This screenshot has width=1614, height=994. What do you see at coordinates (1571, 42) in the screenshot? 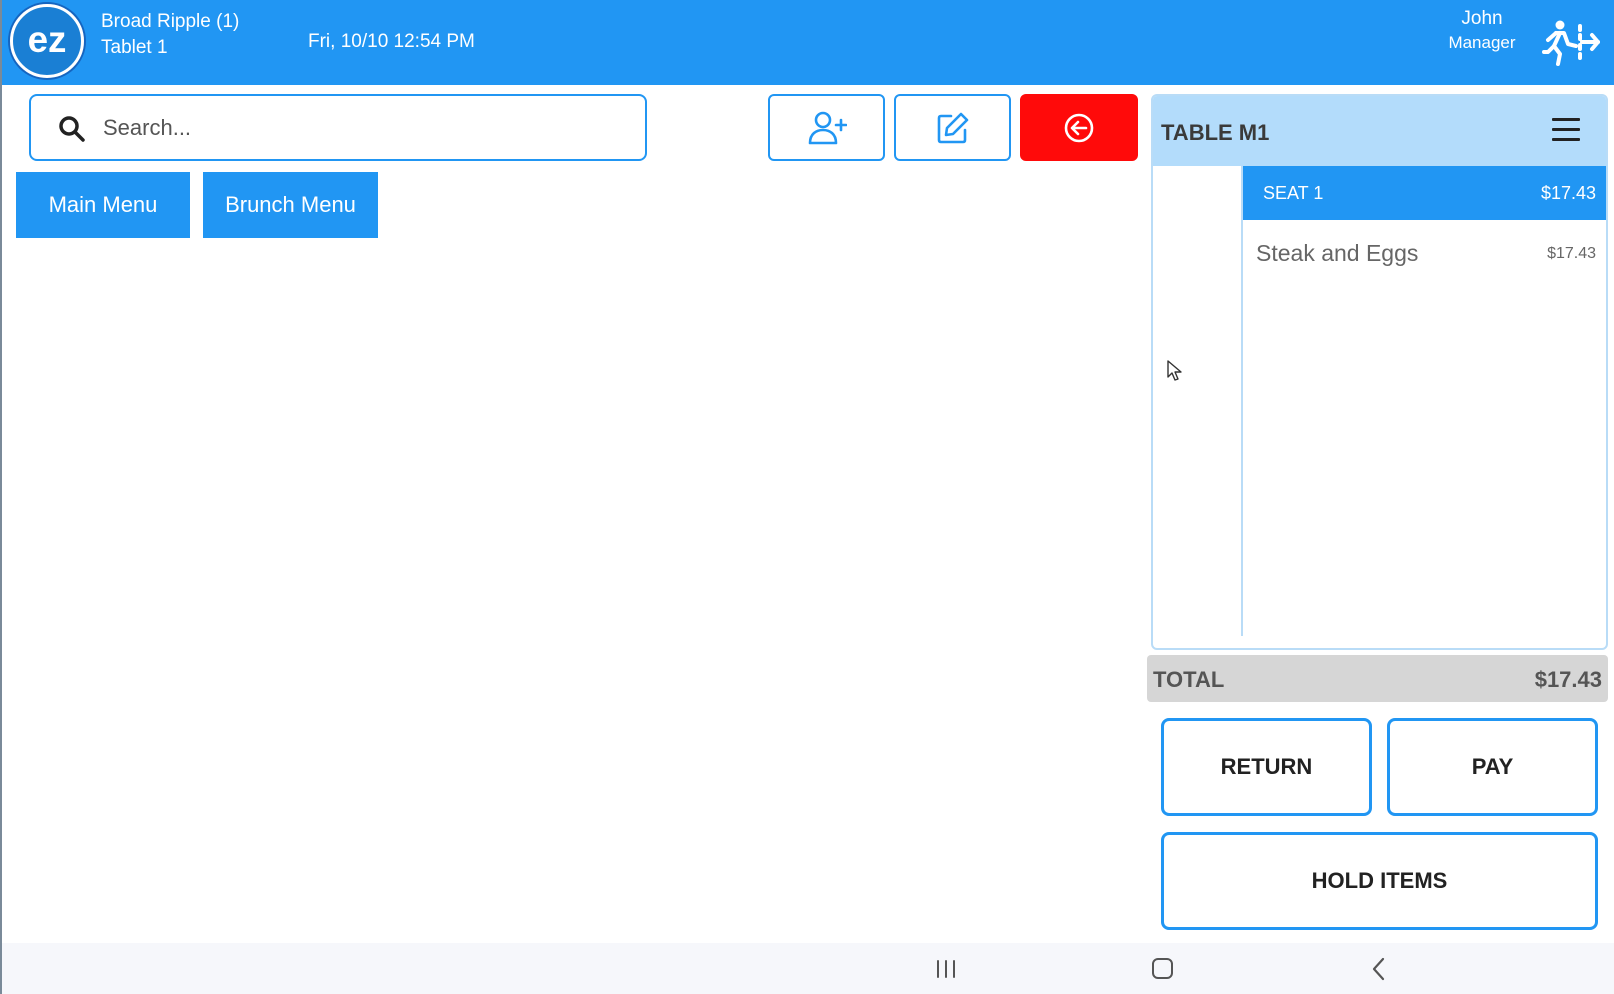
I see `logout-icon` at bounding box center [1571, 42].